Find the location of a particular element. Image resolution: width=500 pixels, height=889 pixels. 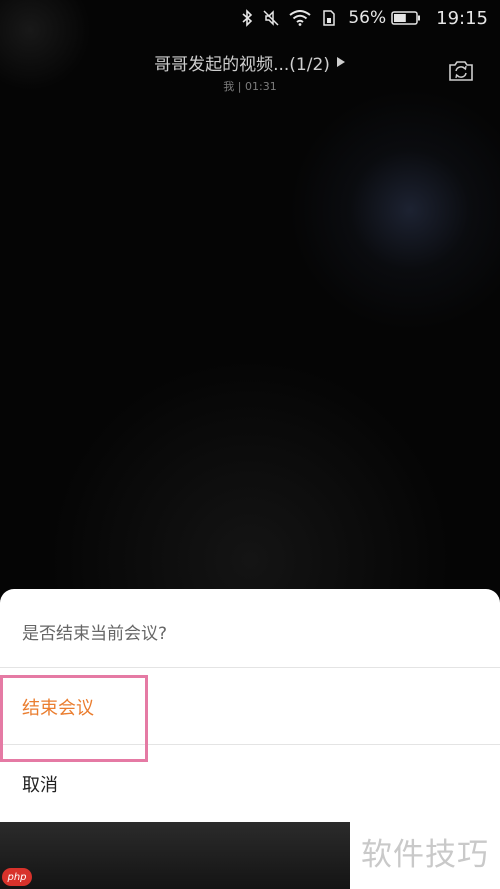

end-meeting-button: 结束会议 is located at coordinates (250, 707).